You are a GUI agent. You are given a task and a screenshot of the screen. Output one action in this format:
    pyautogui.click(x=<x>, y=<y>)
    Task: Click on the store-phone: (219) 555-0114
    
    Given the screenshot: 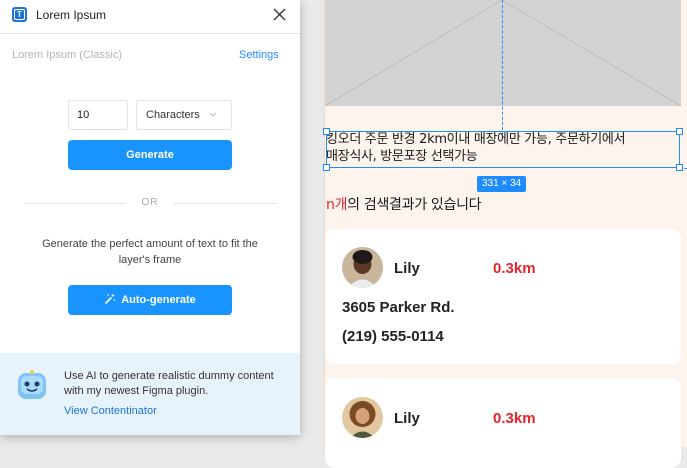 What is the action you would take?
    pyautogui.click(x=393, y=336)
    